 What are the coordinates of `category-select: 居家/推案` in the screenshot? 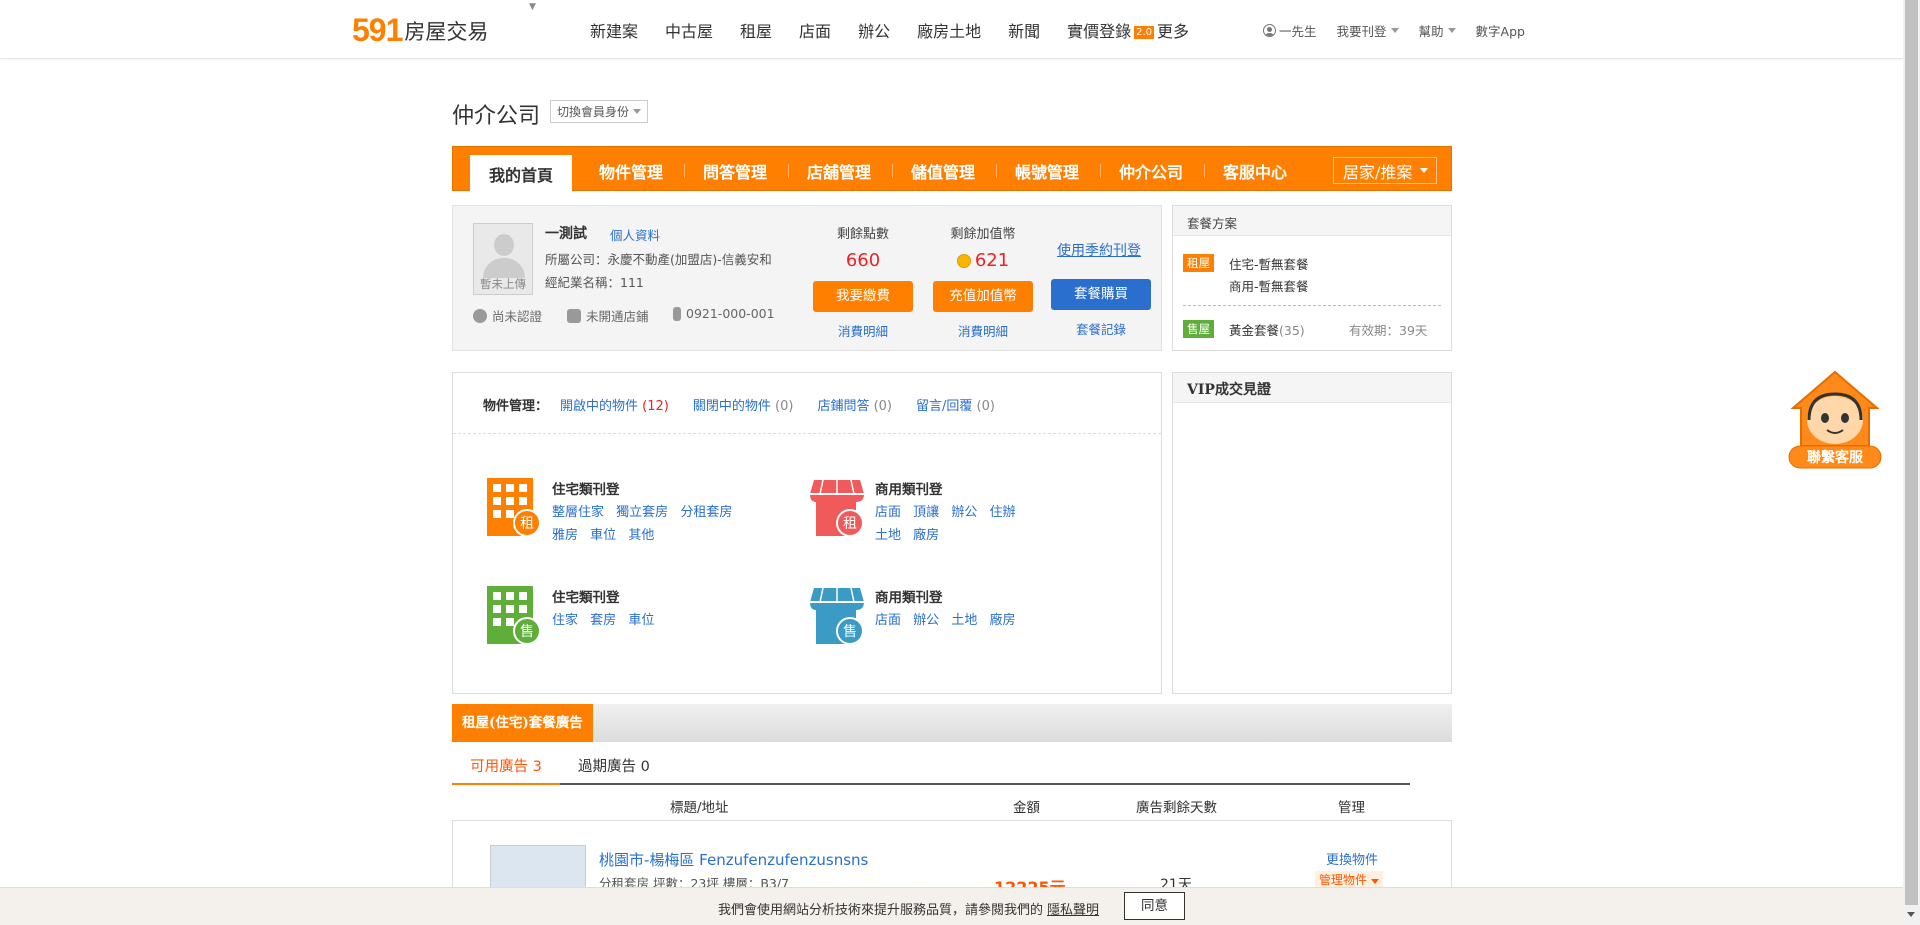 It's located at (1385, 170).